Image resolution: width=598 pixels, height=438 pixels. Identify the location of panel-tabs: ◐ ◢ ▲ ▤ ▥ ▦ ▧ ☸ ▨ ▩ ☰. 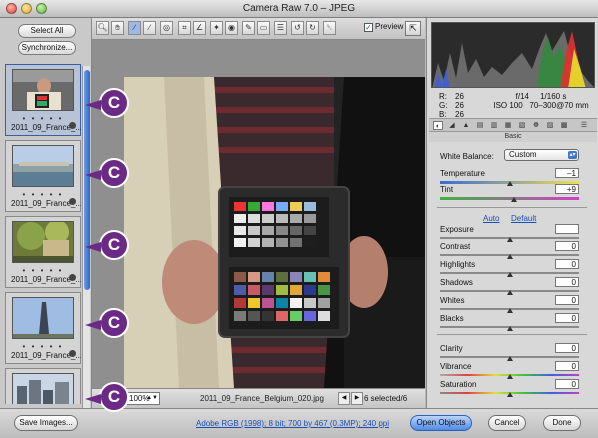
(513, 125).